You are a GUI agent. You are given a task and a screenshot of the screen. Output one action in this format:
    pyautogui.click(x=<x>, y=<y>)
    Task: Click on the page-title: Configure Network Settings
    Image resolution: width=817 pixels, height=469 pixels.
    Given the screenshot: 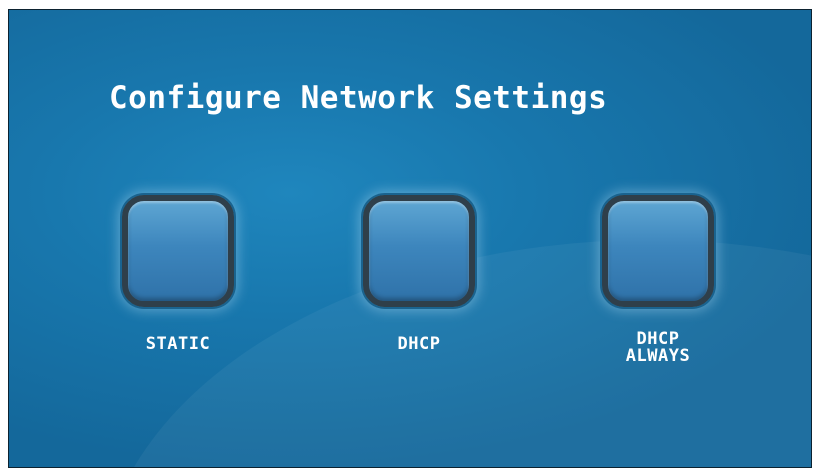 What is the action you would take?
    pyautogui.click(x=358, y=98)
    